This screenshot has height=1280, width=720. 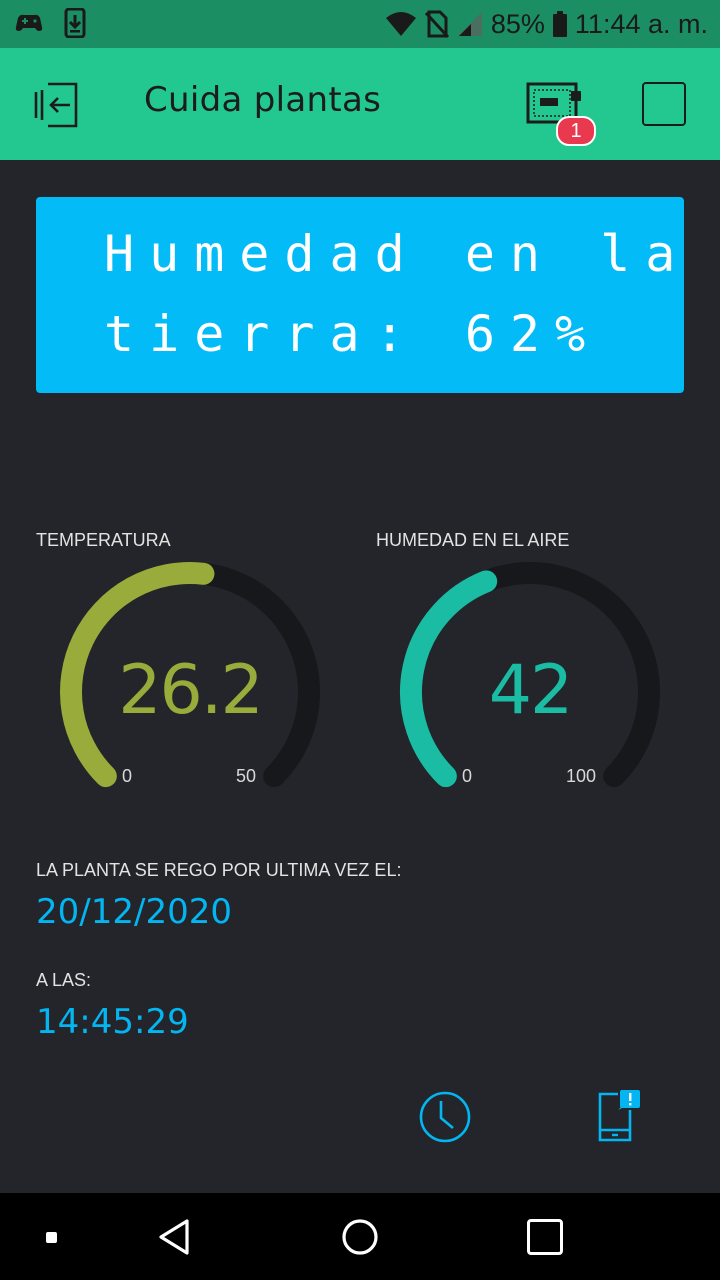 What do you see at coordinates (112, 1022) in the screenshot?
I see `last-watered-time: 14:45:29` at bounding box center [112, 1022].